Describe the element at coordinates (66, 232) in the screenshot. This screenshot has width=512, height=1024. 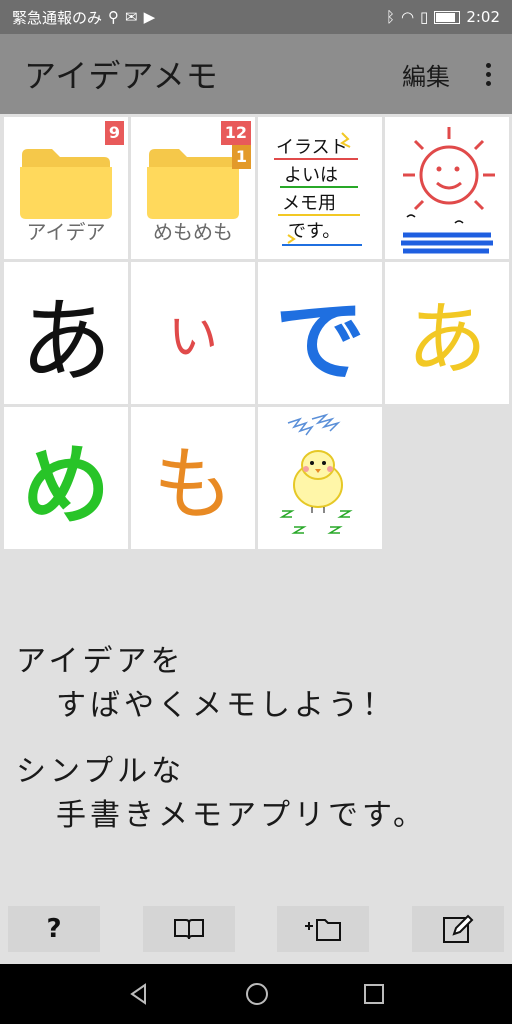
I see `folder-name: アイデア` at that location.